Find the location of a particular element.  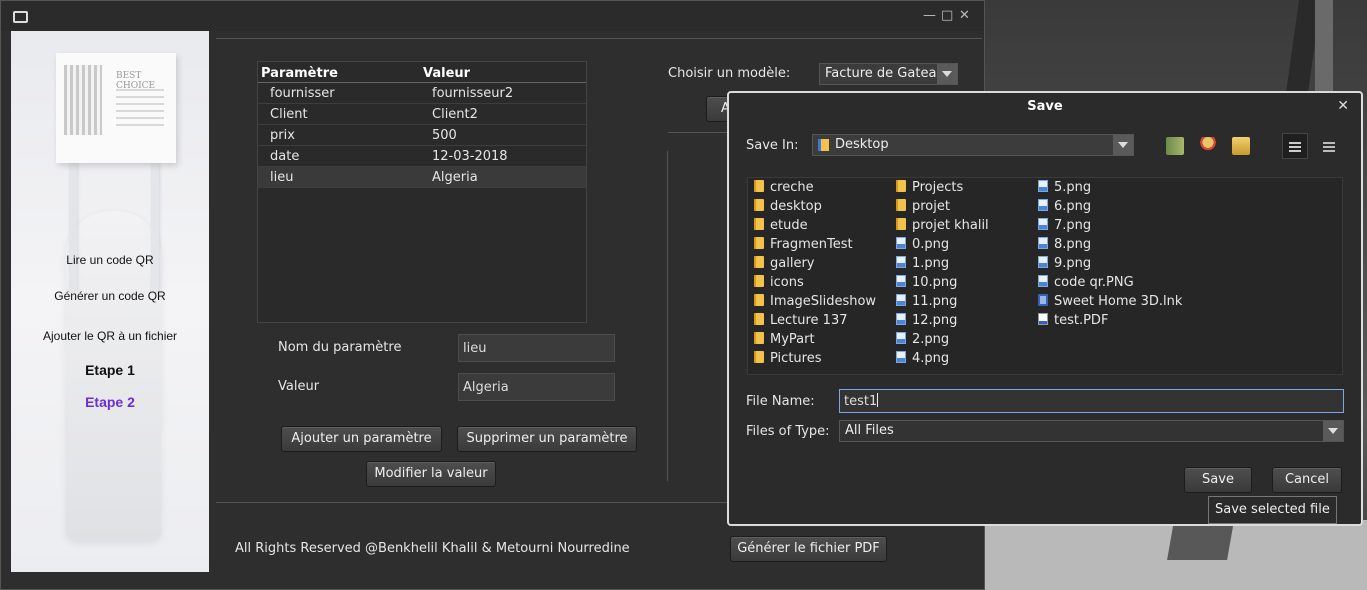

cancel-button: Cancel is located at coordinates (1307, 480).